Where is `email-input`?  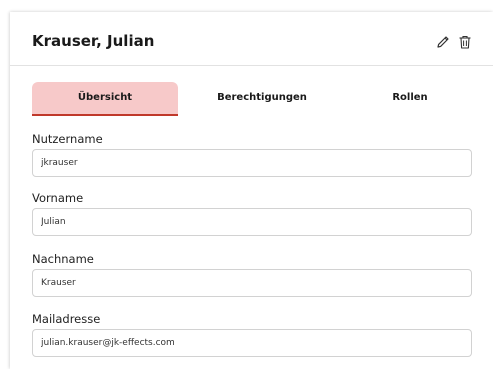
email-input is located at coordinates (252, 343).